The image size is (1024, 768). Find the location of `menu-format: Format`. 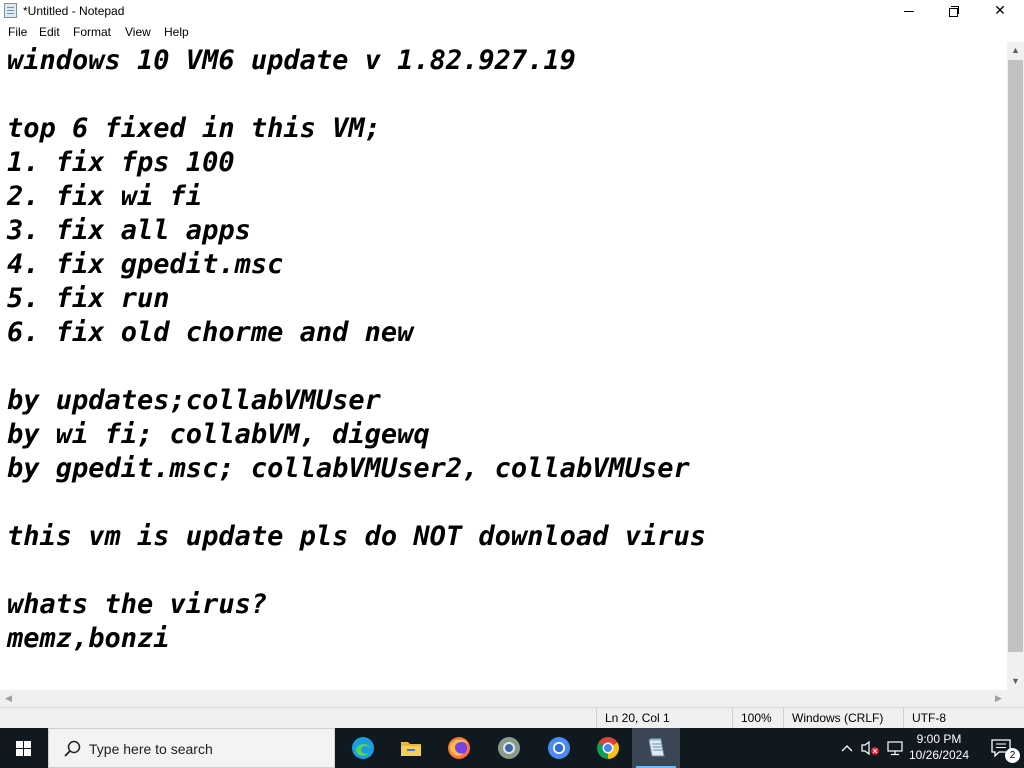

menu-format: Format is located at coordinates (92, 32).